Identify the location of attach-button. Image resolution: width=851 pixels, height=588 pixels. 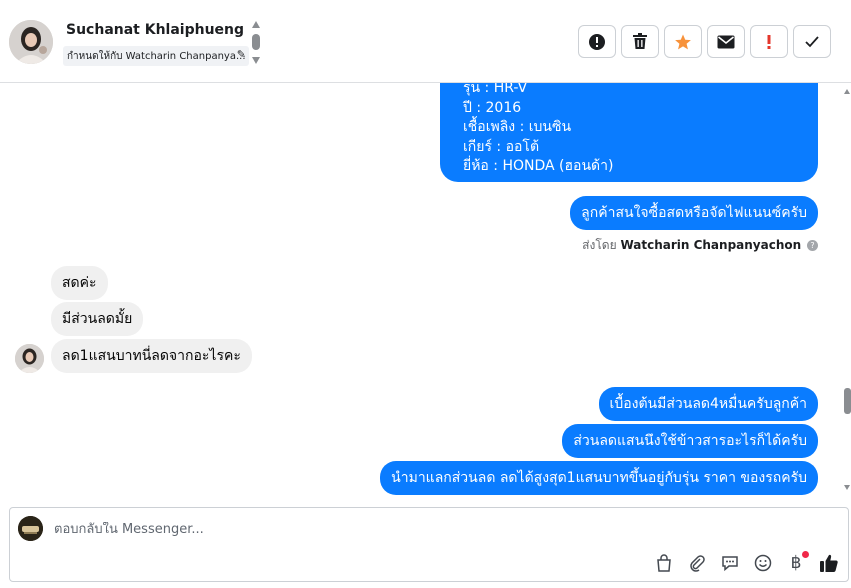
(697, 563).